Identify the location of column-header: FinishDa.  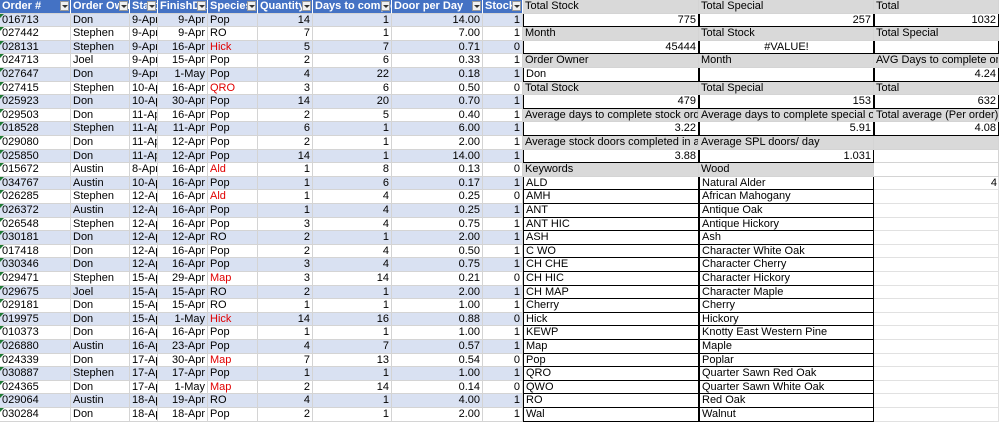
(183, 7).